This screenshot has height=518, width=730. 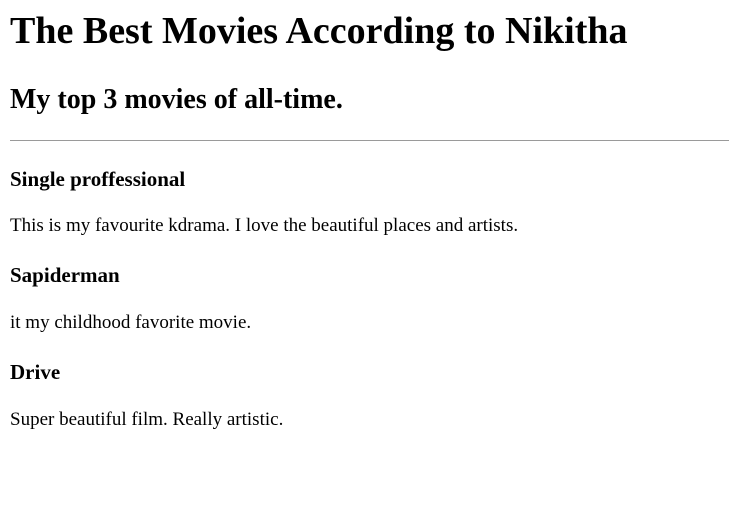 I want to click on movie-description-2: it my childhood favorite movie., so click(x=131, y=322).